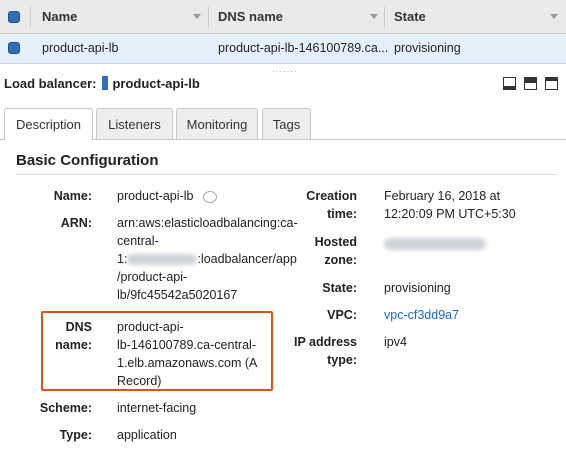  I want to click on creation-line: 12:20:09 PM UTC+5:30, so click(450, 214).